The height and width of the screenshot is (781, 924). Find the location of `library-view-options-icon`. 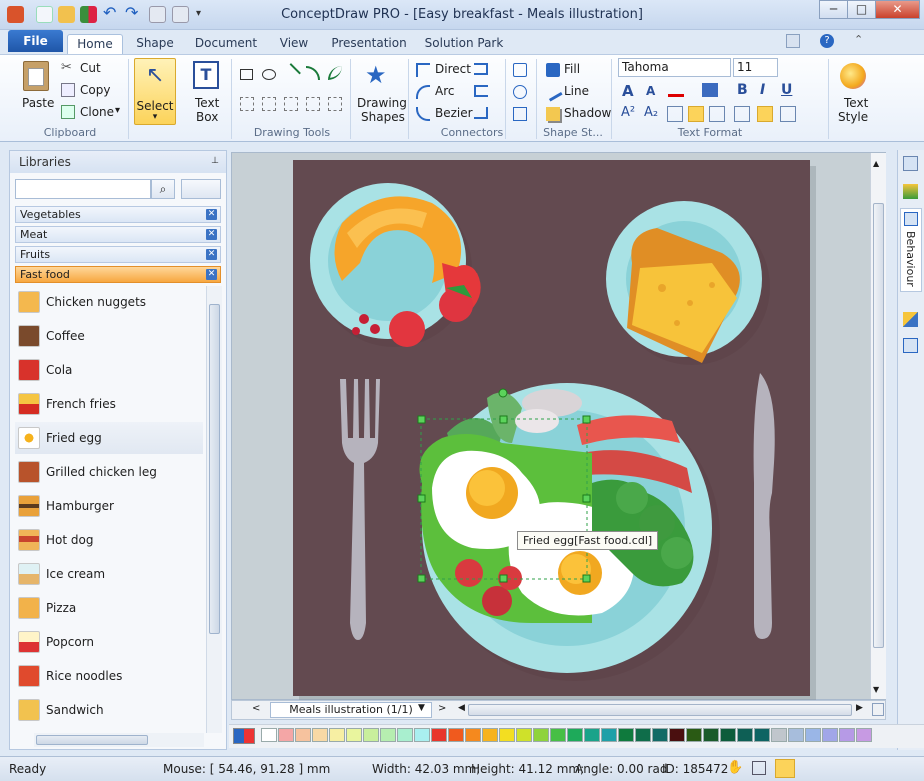

library-view-options-icon is located at coordinates (201, 189).